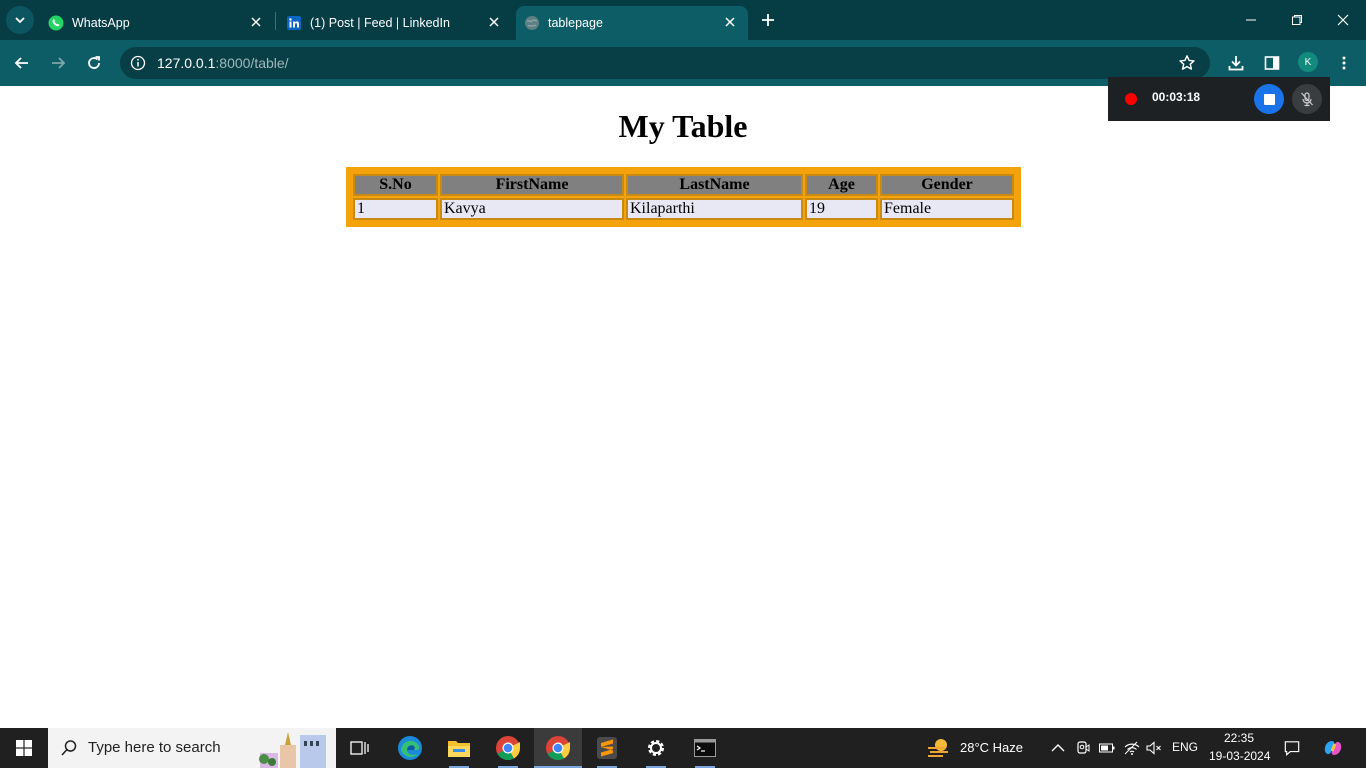 The image size is (1366, 768). Describe the element at coordinates (714, 185) in the screenshot. I see `header-lastname: LastName` at that location.